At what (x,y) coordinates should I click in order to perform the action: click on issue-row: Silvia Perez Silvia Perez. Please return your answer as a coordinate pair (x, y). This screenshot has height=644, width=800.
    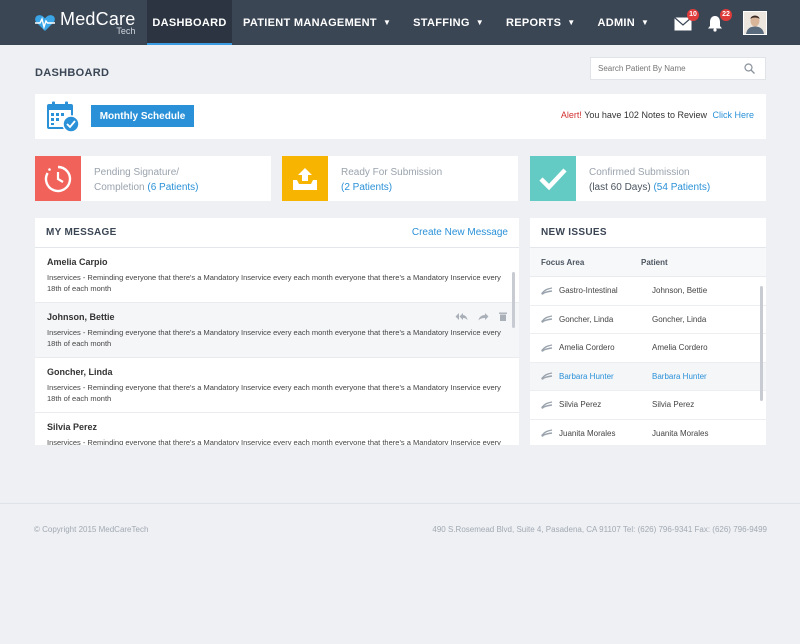
    Looking at the image, I should click on (648, 405).